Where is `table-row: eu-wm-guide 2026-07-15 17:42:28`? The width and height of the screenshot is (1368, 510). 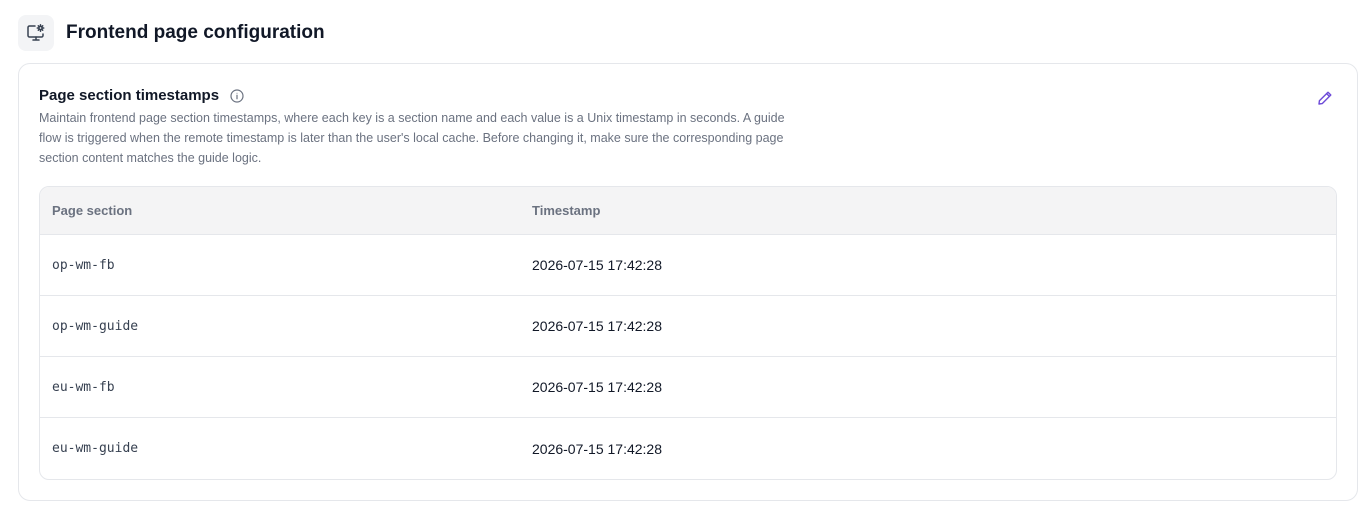
table-row: eu-wm-guide 2026-07-15 17:42:28 is located at coordinates (688, 448).